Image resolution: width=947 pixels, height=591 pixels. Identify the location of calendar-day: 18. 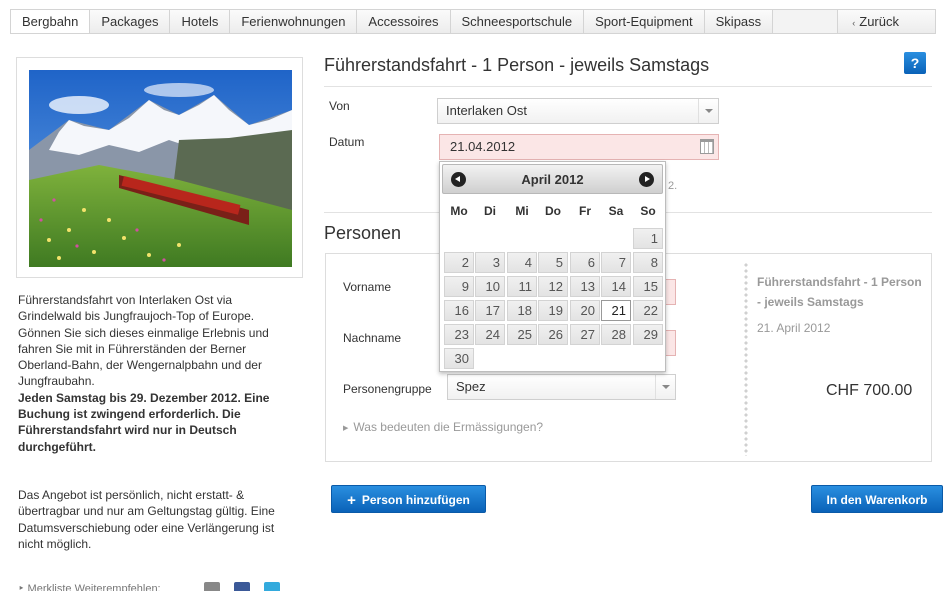
(522, 310).